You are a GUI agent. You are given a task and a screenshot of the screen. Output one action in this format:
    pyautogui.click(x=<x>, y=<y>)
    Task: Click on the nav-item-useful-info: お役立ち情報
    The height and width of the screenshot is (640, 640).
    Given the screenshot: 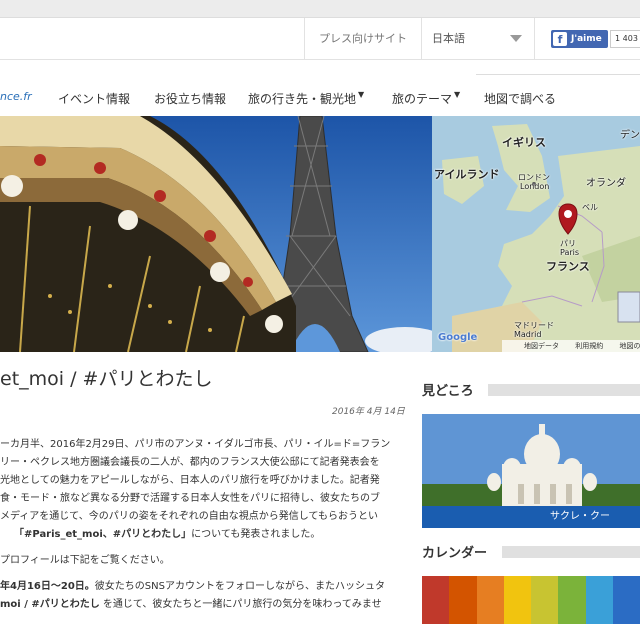 What is the action you would take?
    pyautogui.click(x=190, y=98)
    